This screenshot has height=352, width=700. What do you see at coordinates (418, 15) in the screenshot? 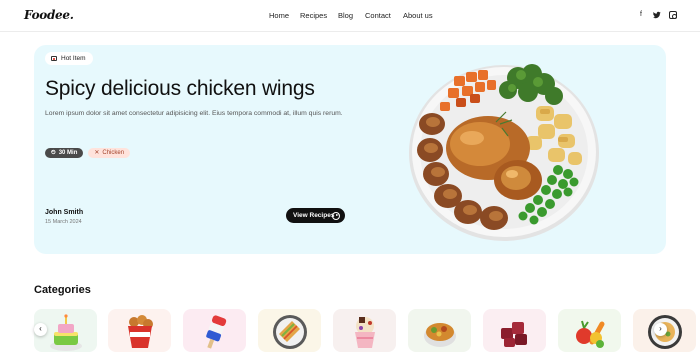
I see `nav-about-us: About us` at bounding box center [418, 15].